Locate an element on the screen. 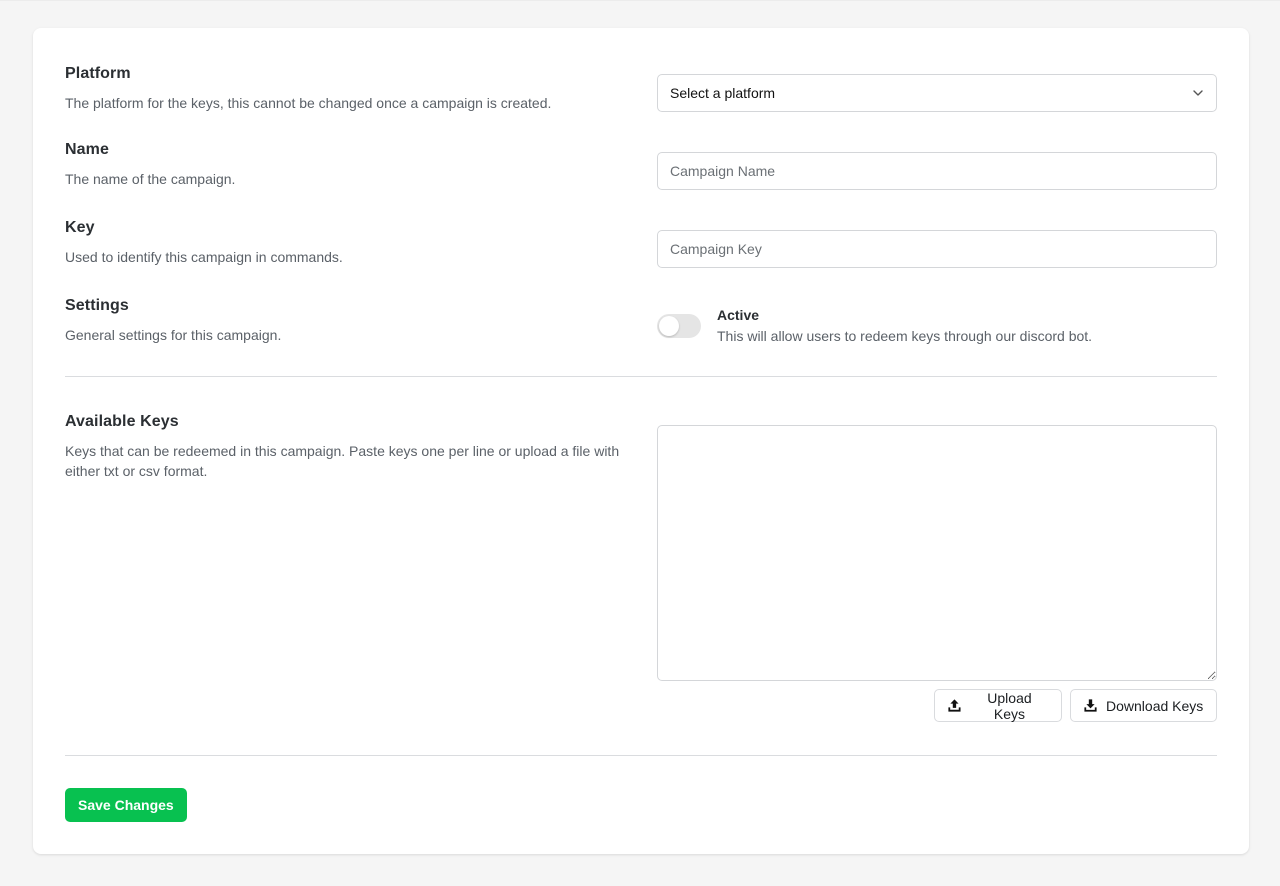 The width and height of the screenshot is (1280, 886). name-input-wrapper is located at coordinates (937, 171).